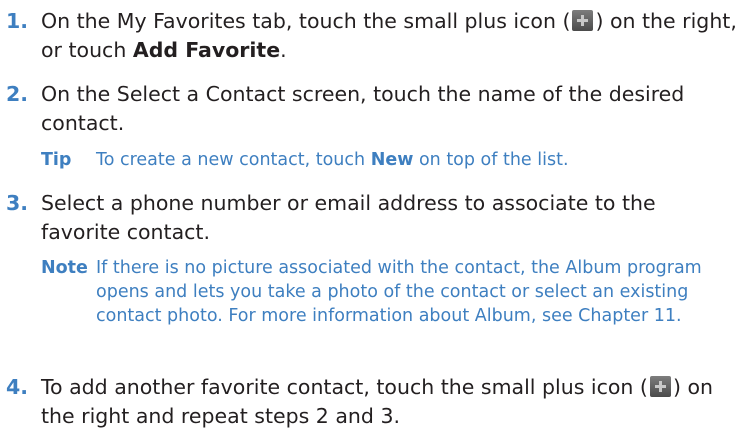  I want to click on step-2-number: 2., so click(17, 94).